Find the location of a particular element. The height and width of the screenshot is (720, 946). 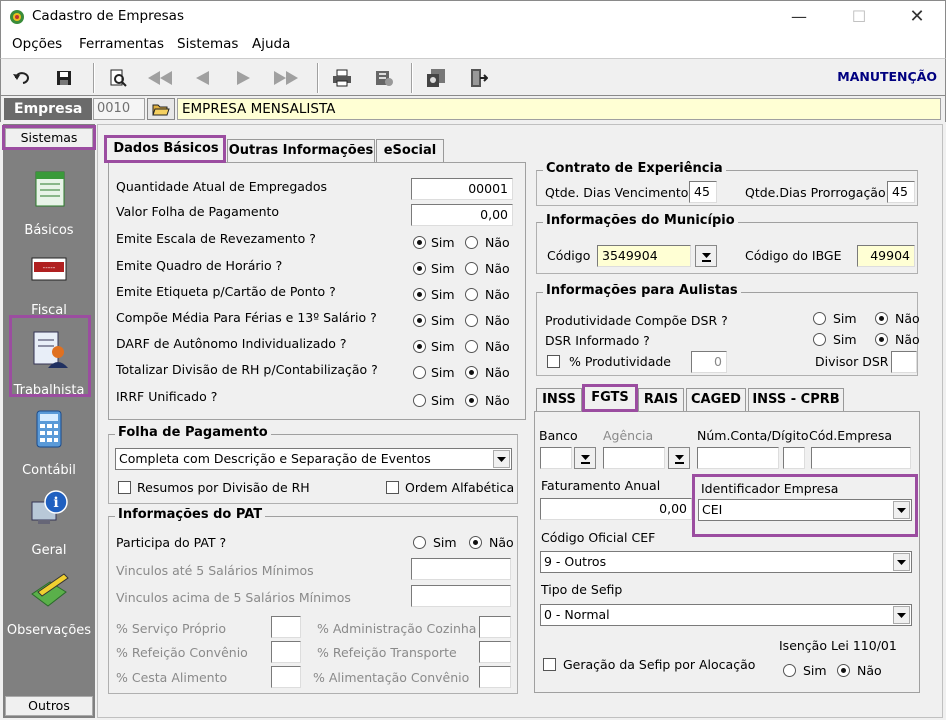

tab-inss: INSS is located at coordinates (559, 400).